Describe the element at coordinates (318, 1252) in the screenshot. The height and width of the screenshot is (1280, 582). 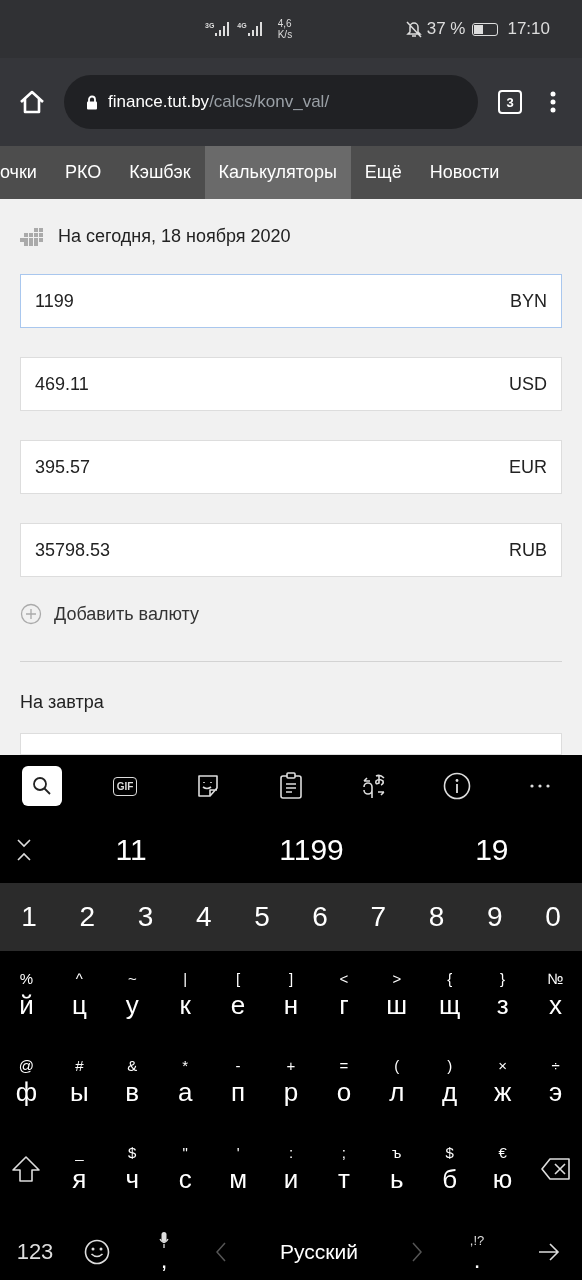
I see `space-bar: Русский` at that location.